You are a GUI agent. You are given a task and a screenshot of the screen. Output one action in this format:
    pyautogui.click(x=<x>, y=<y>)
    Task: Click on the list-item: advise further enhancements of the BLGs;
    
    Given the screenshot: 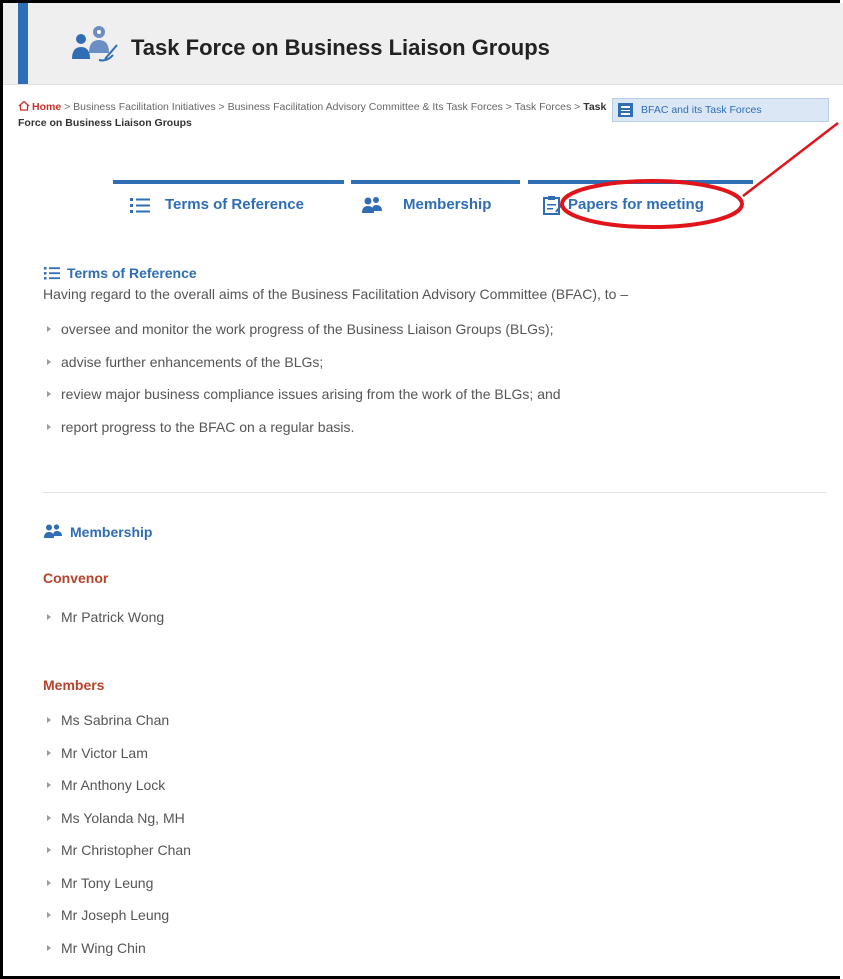 What is the action you would take?
    pyautogui.click(x=438, y=369)
    